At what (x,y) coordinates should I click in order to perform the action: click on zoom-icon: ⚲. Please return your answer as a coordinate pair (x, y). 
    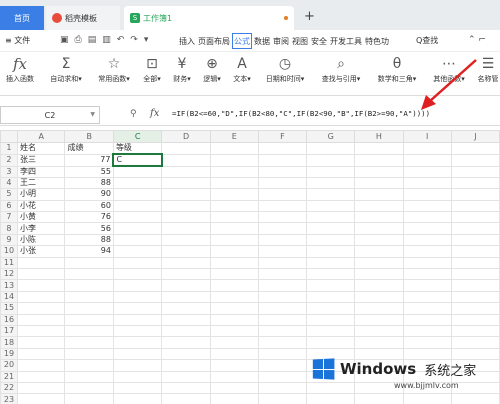
    Looking at the image, I should click on (133, 114).